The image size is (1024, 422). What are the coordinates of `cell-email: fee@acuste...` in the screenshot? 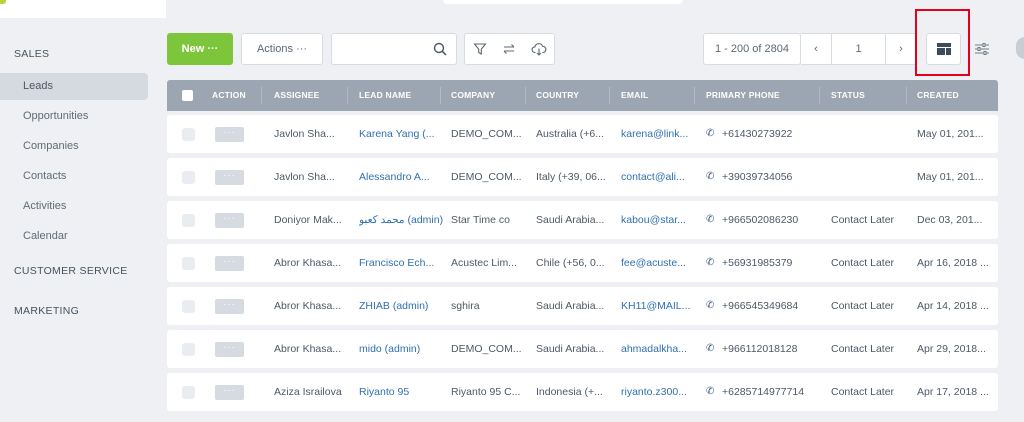 It's located at (660, 263).